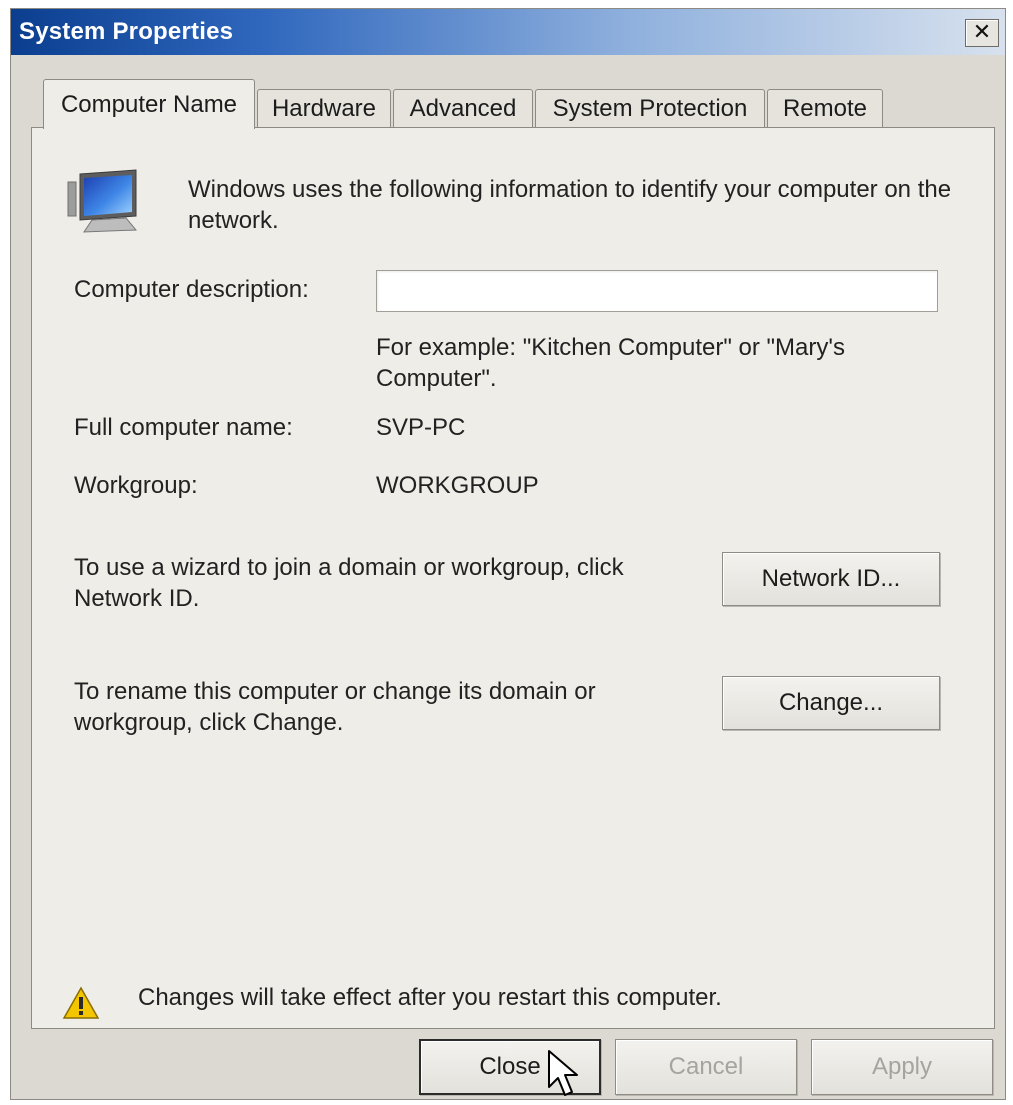 This screenshot has width=1013, height=1105. Describe the element at coordinates (563, 1073) in the screenshot. I see `mouse-pointer-icon` at that location.